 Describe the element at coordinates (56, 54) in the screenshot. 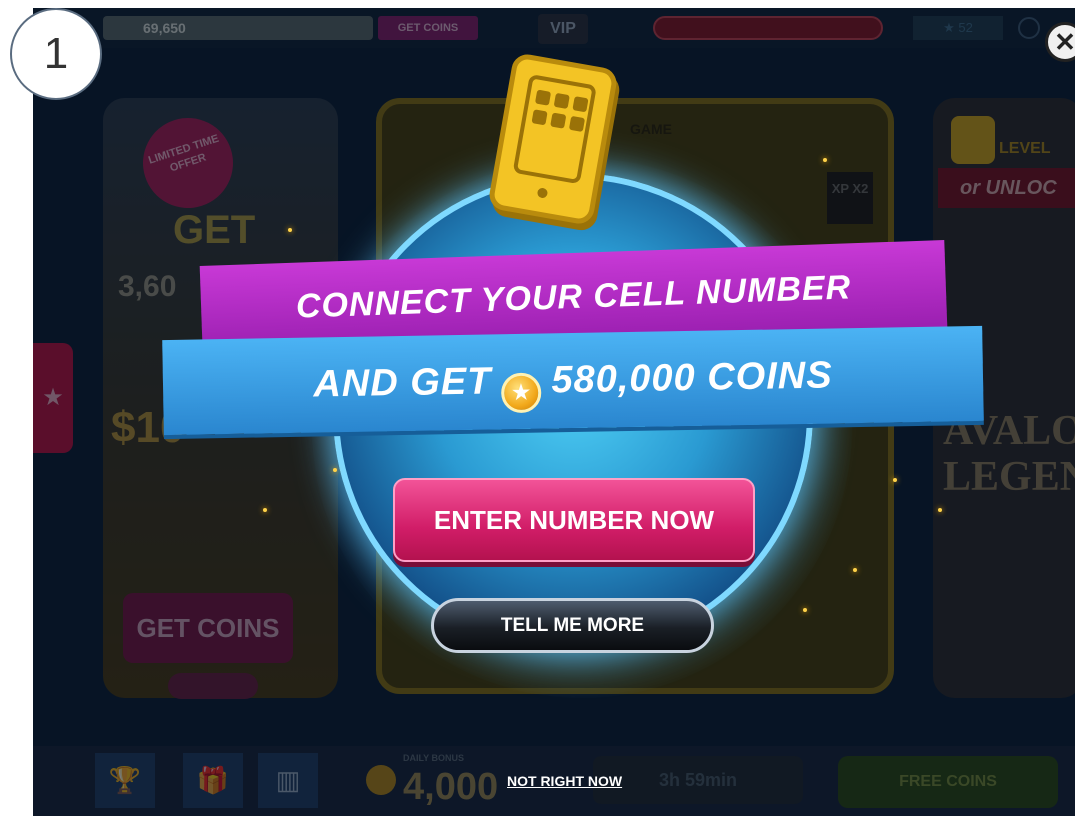

I see `step-number-badge: 1` at that location.